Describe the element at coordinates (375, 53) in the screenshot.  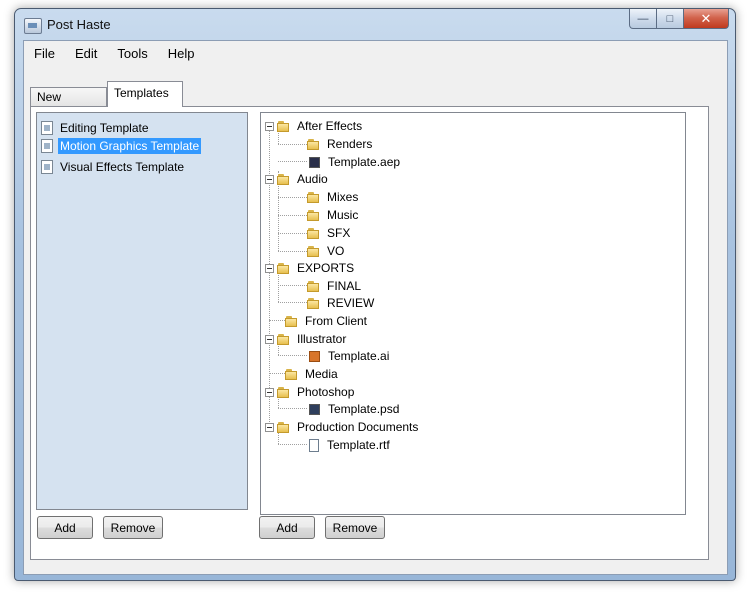
I see `menu-bar: File Edit Tools Help` at that location.